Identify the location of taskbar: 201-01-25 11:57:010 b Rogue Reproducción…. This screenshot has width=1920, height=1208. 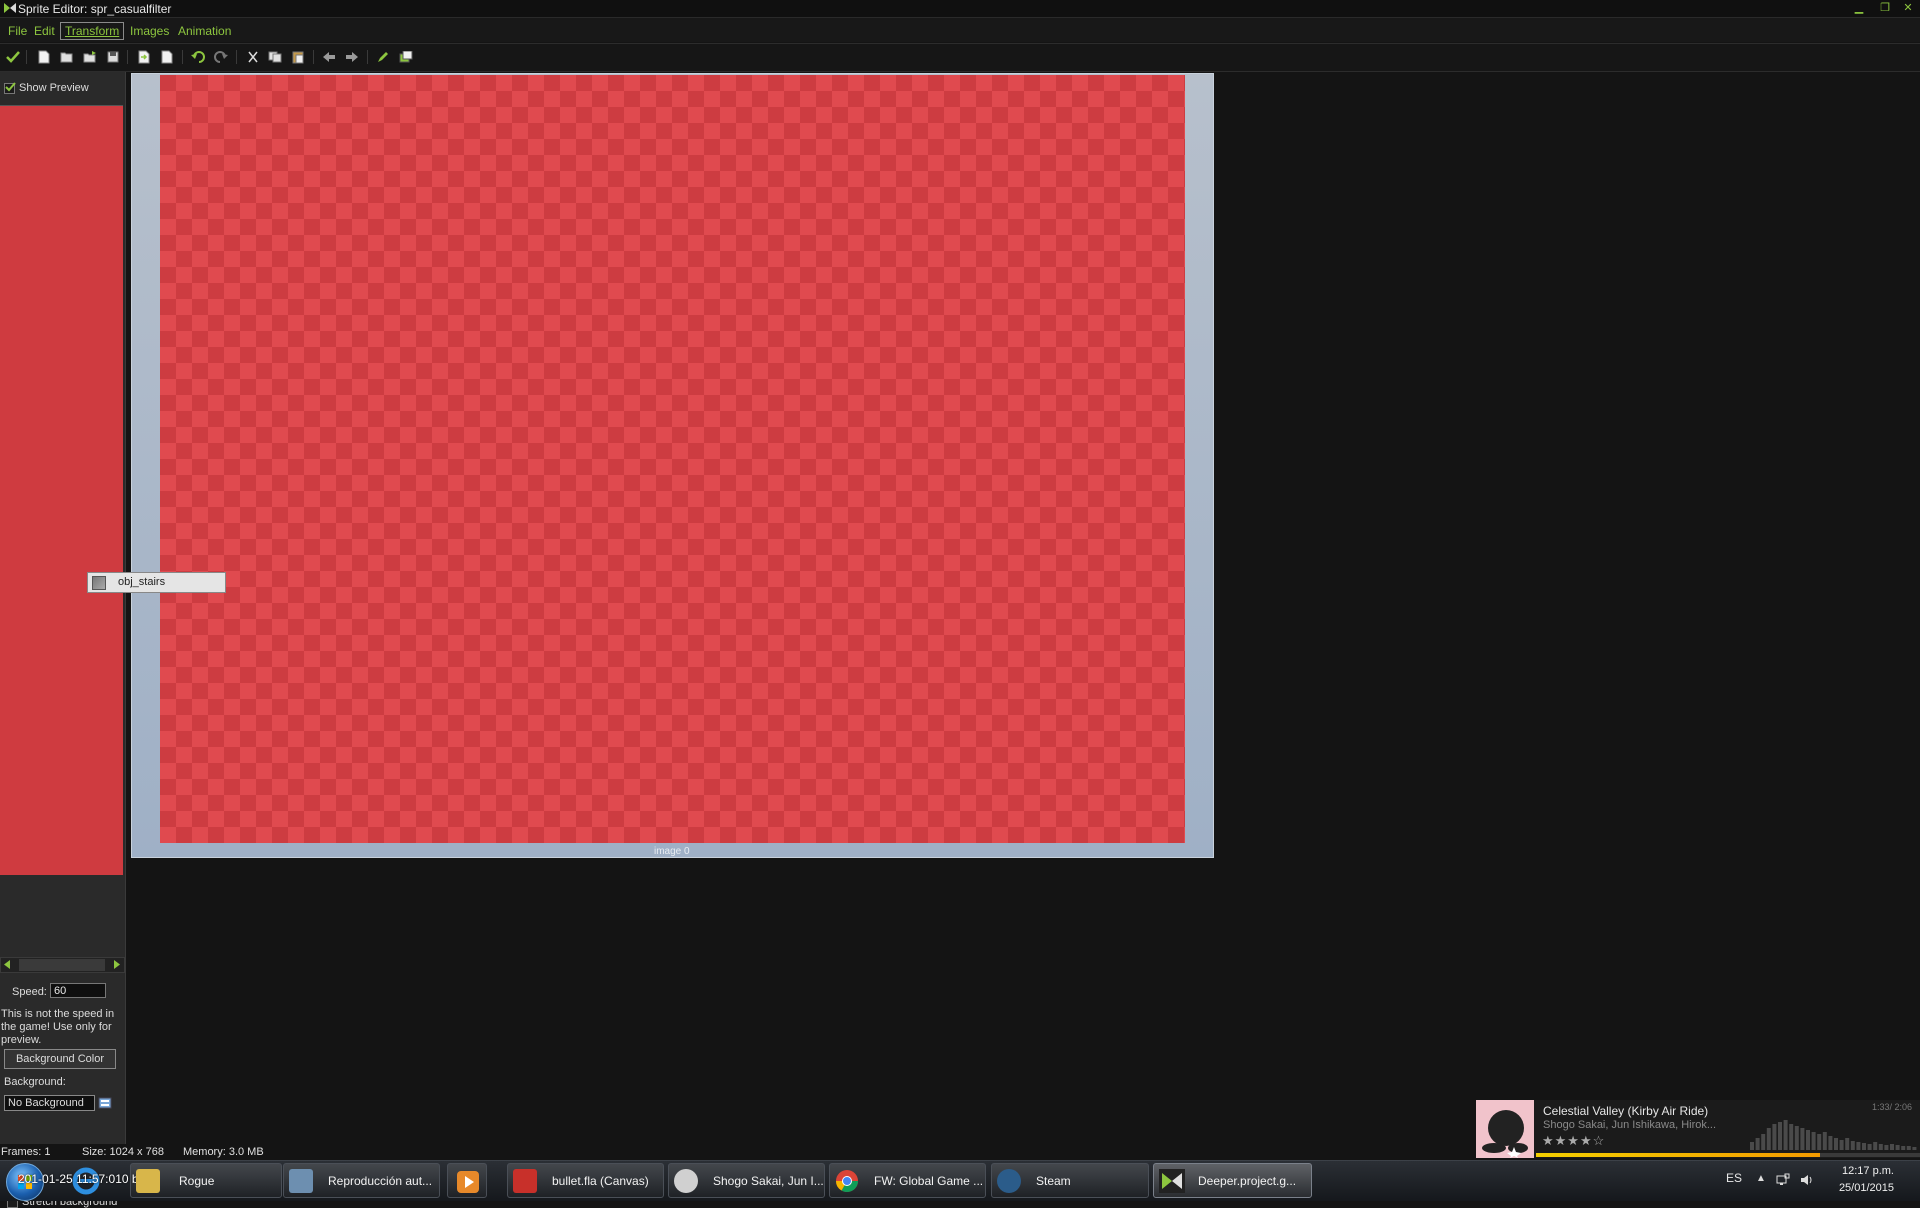
(960, 1180).